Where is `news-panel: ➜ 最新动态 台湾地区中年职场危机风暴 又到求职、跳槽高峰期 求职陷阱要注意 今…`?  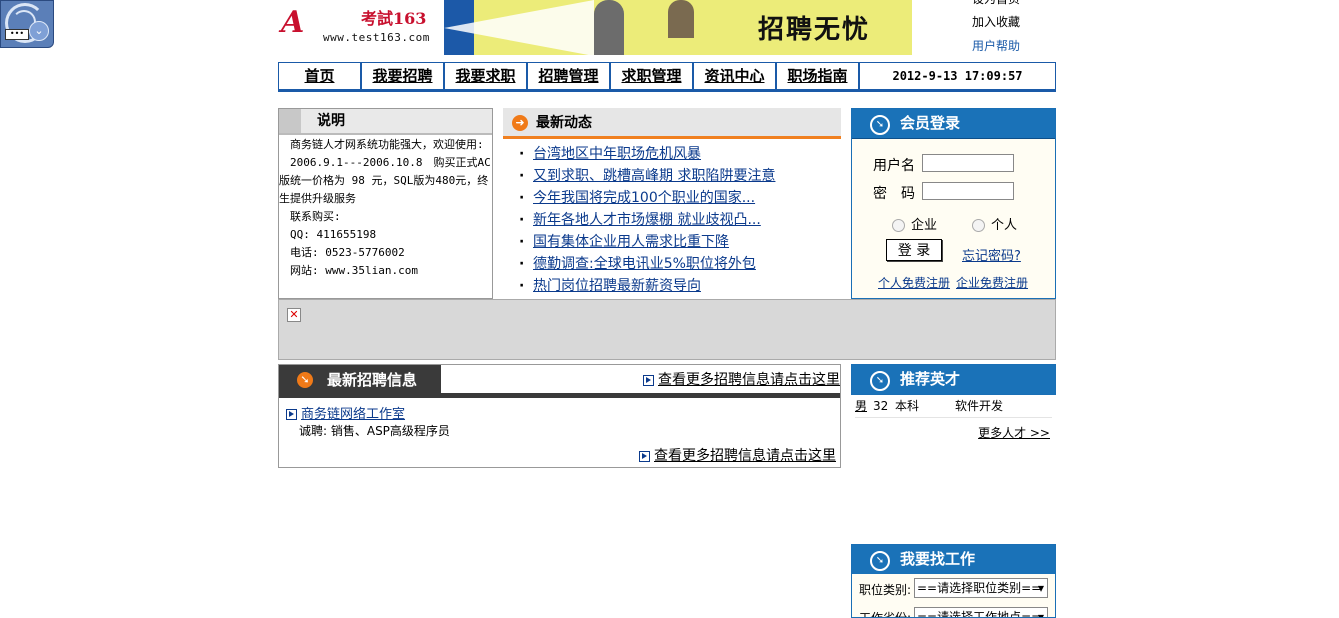
news-panel: ➜ 最新动态 台湾地区中年职场危机风暴 又到求职、跳槽高峰期 求职陷阱要注意 今… is located at coordinates (672, 203).